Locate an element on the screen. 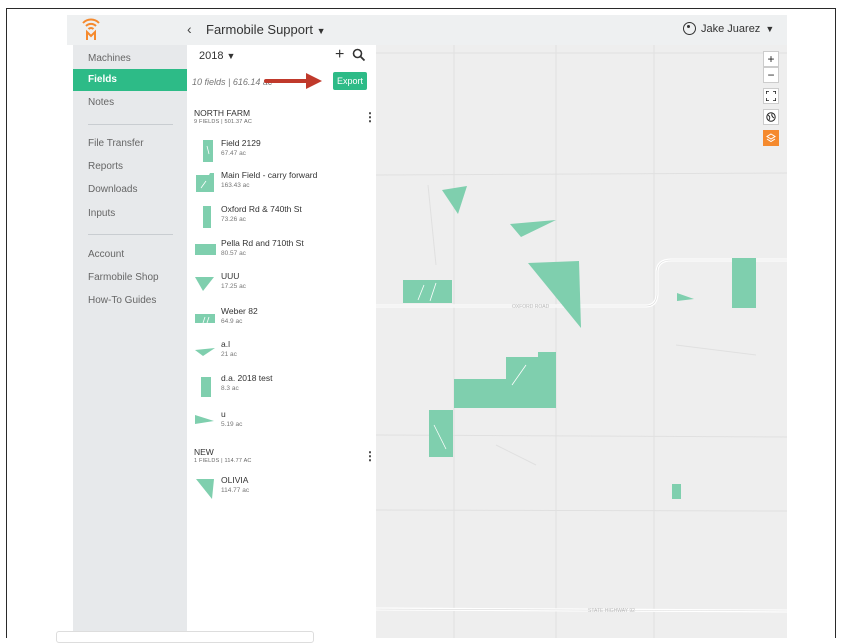 The height and width of the screenshot is (643, 842). layers-icon is located at coordinates (771, 138).